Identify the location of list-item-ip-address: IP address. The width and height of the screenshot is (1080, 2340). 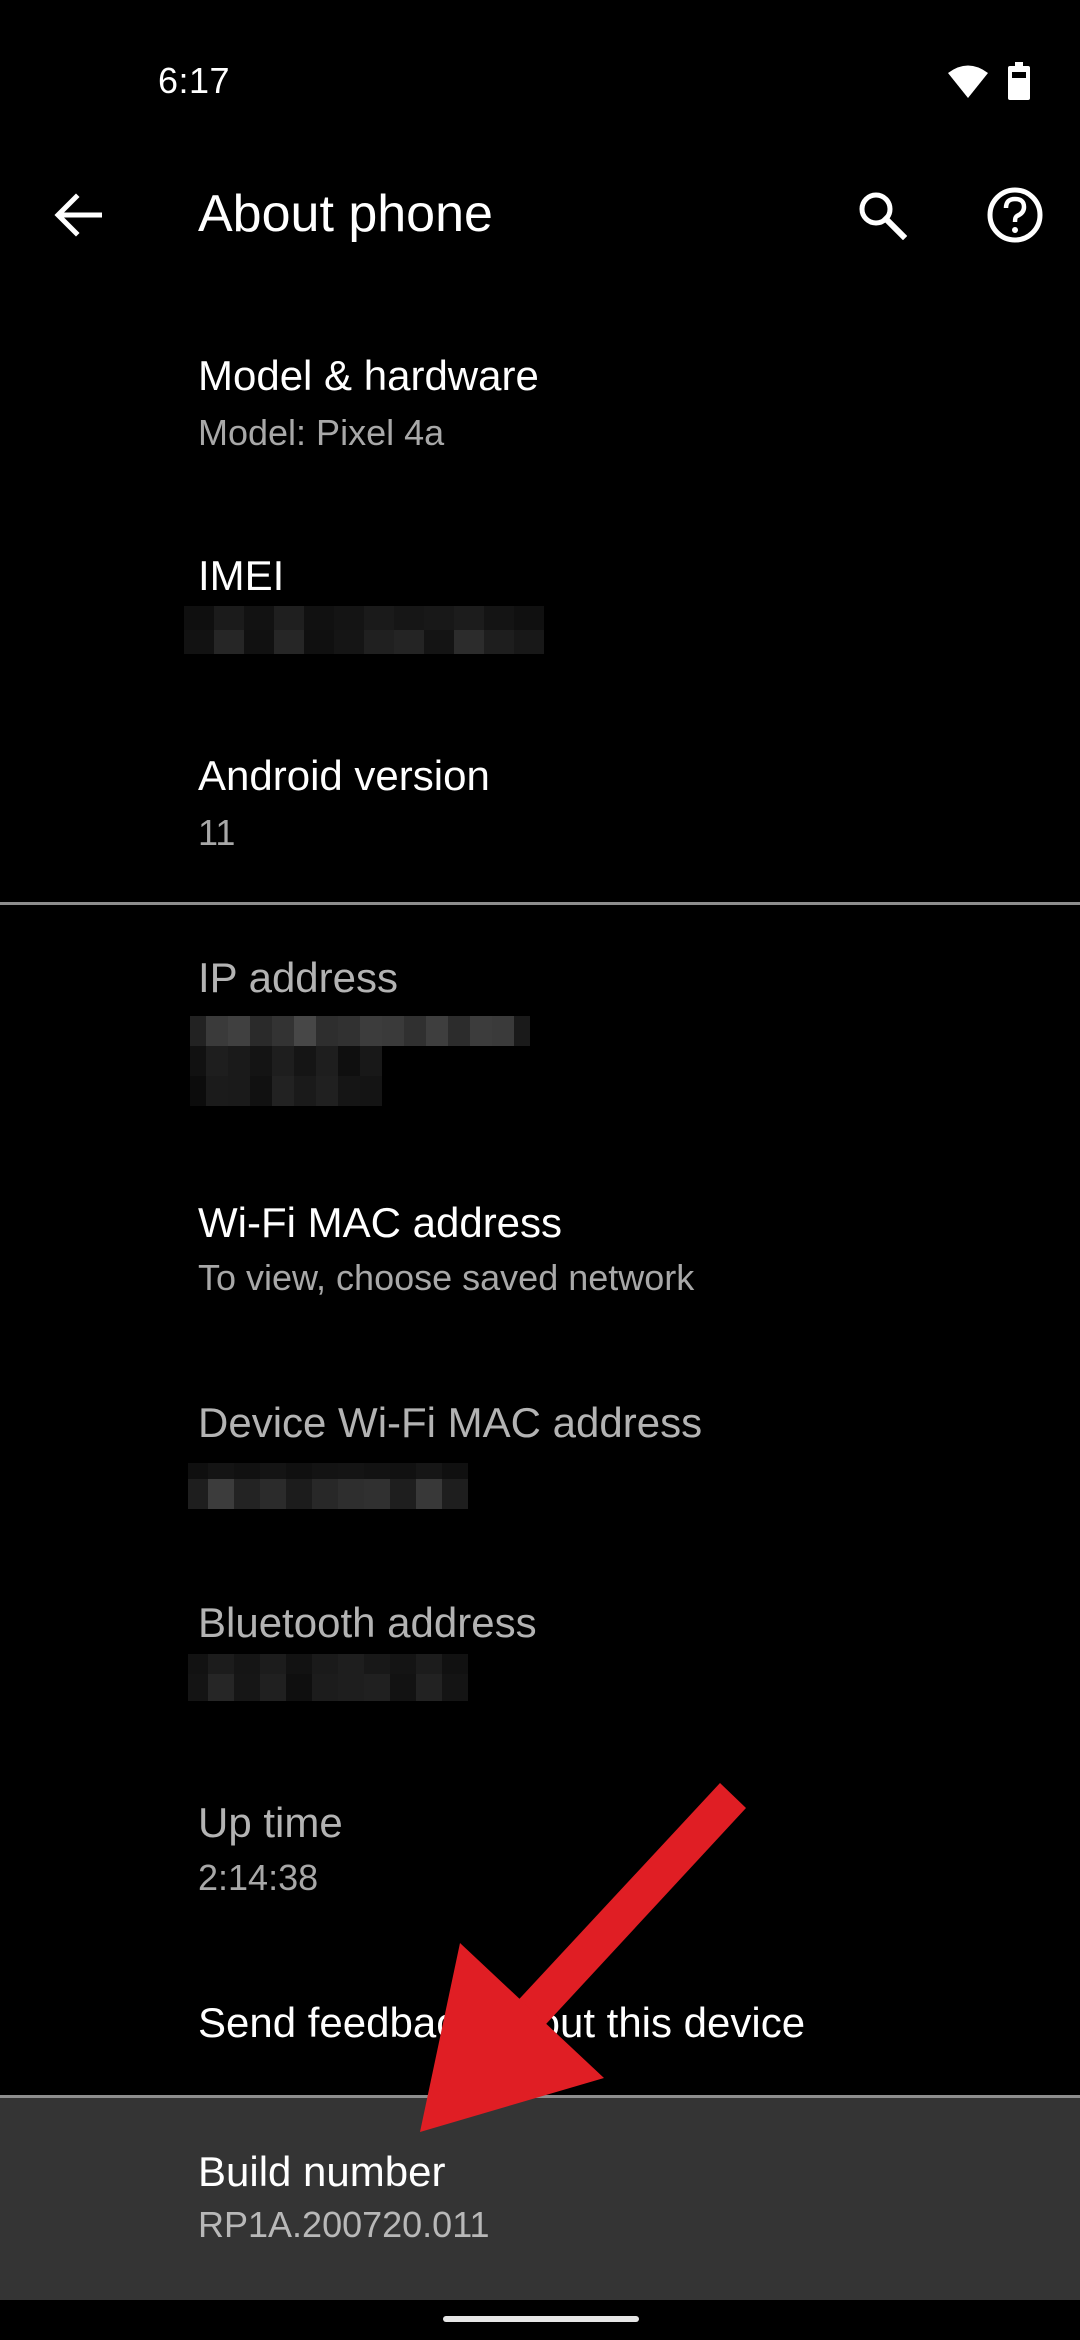
(540, 1020).